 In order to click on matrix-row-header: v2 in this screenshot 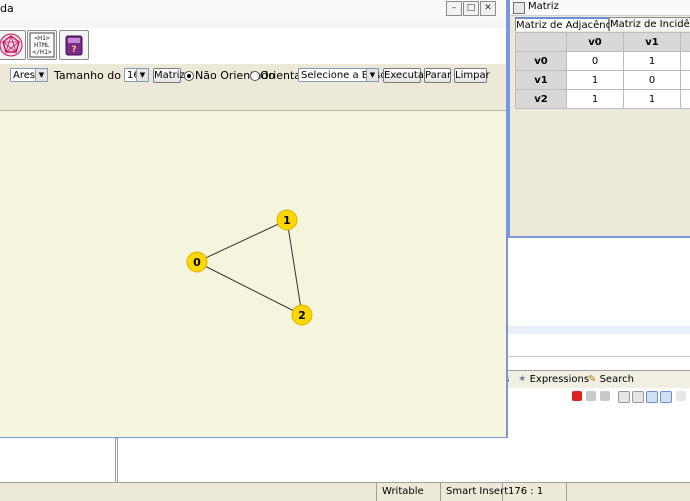, I will do `click(541, 99)`.